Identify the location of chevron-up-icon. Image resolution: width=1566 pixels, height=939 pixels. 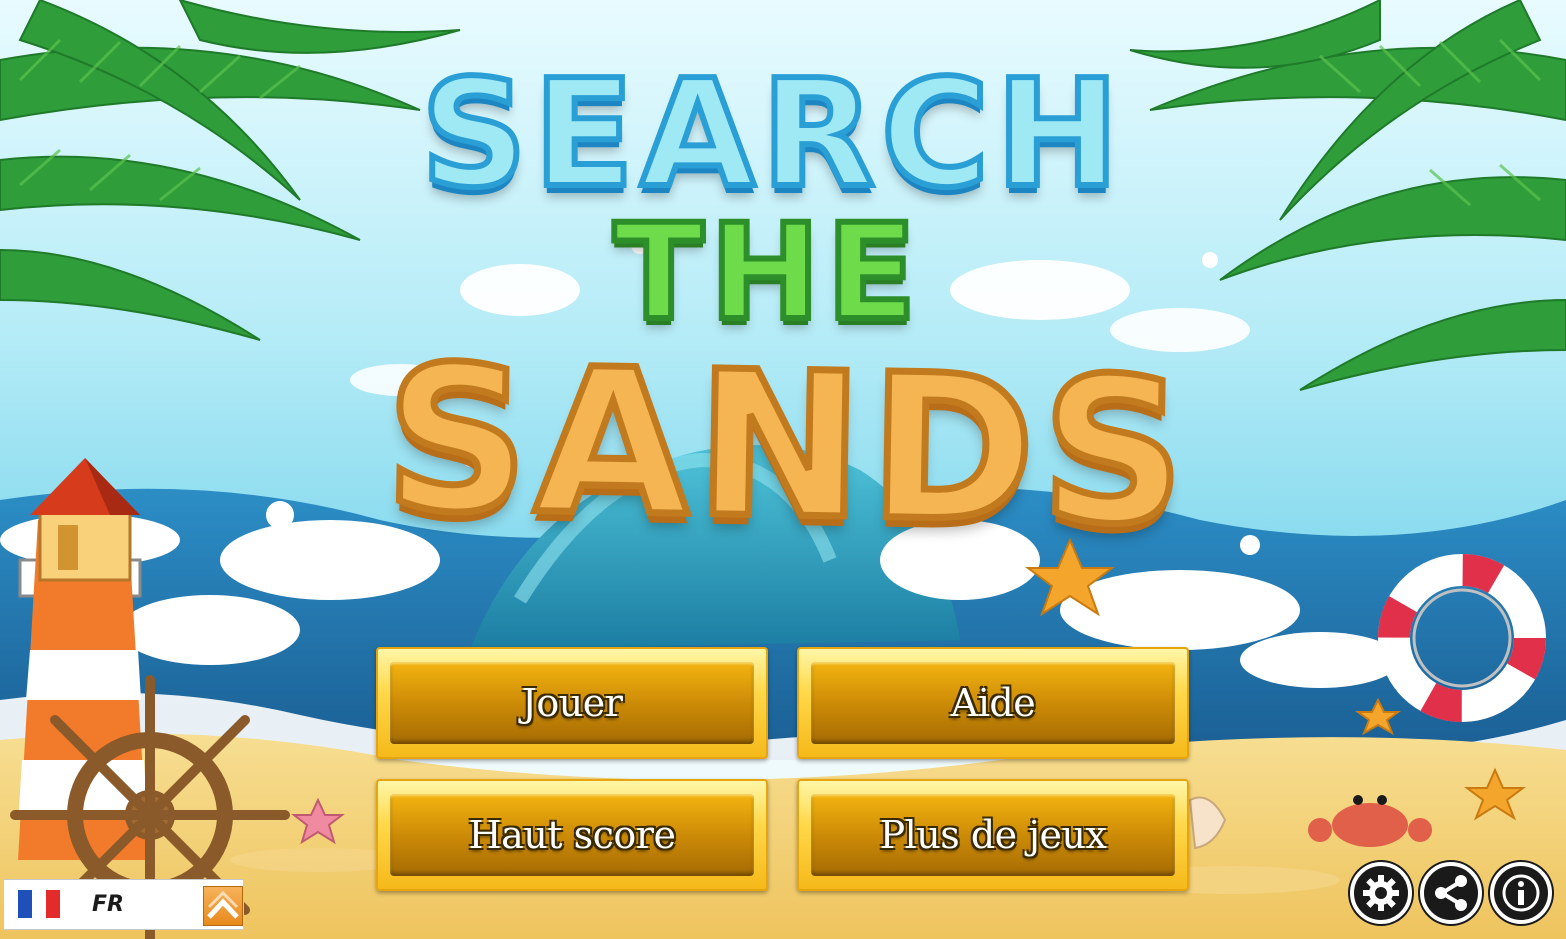
(223, 904).